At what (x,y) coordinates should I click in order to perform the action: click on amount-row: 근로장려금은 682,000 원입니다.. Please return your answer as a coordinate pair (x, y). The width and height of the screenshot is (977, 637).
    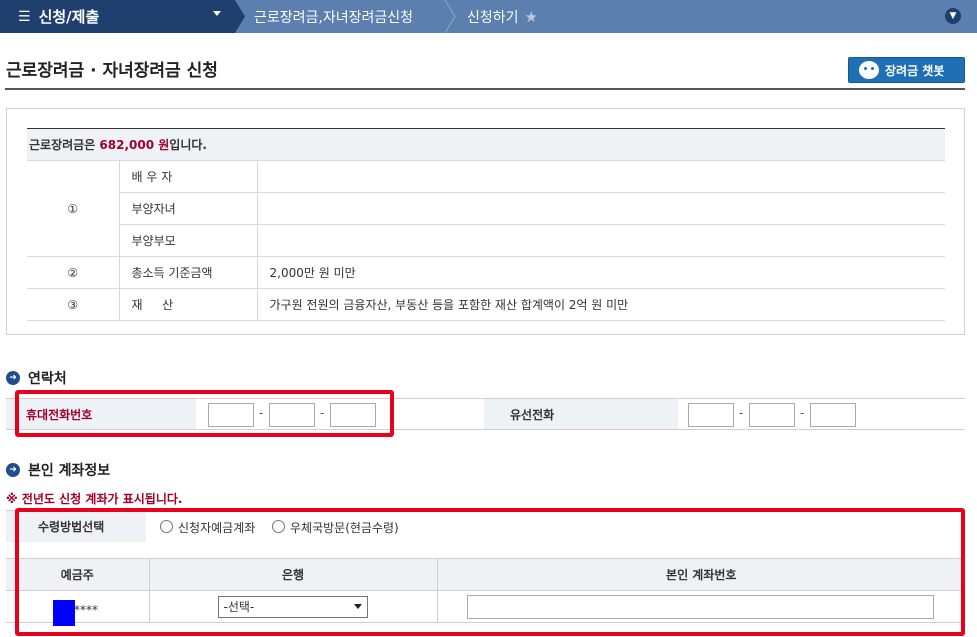
    Looking at the image, I should click on (486, 144).